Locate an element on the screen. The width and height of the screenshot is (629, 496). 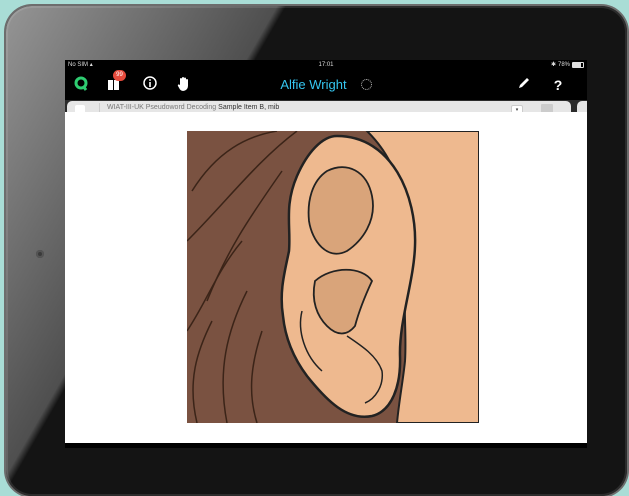
nav-bar: 99 Alfie Wright ? is located at coordinates (326, 85).